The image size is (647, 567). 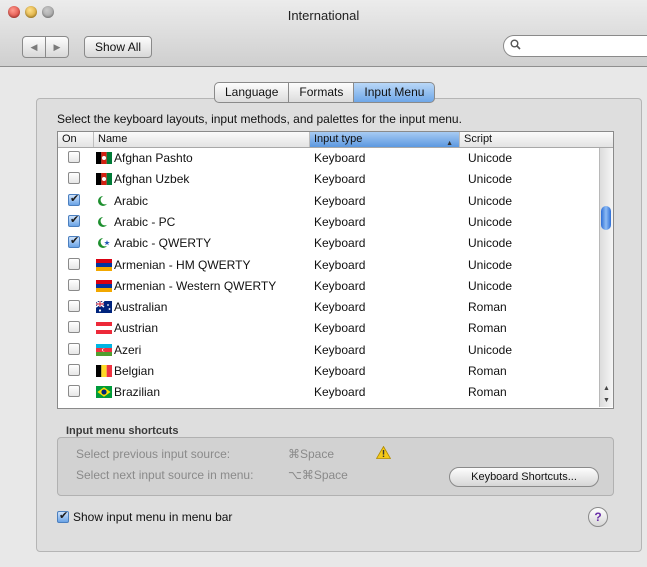 I want to click on tab-input-menu: Input Menu, so click(x=395, y=92).